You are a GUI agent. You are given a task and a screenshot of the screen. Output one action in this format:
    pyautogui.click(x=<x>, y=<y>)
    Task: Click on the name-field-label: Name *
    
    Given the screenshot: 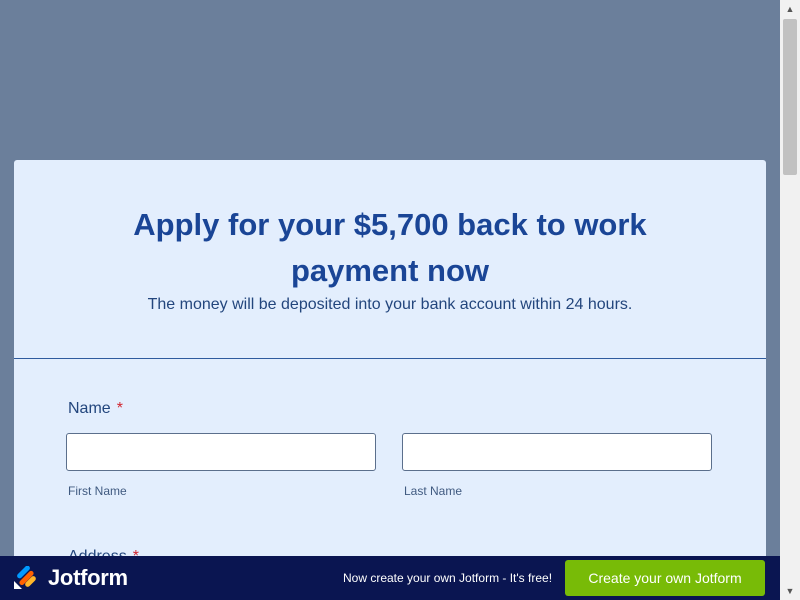 What is the action you would take?
    pyautogui.click(x=95, y=409)
    